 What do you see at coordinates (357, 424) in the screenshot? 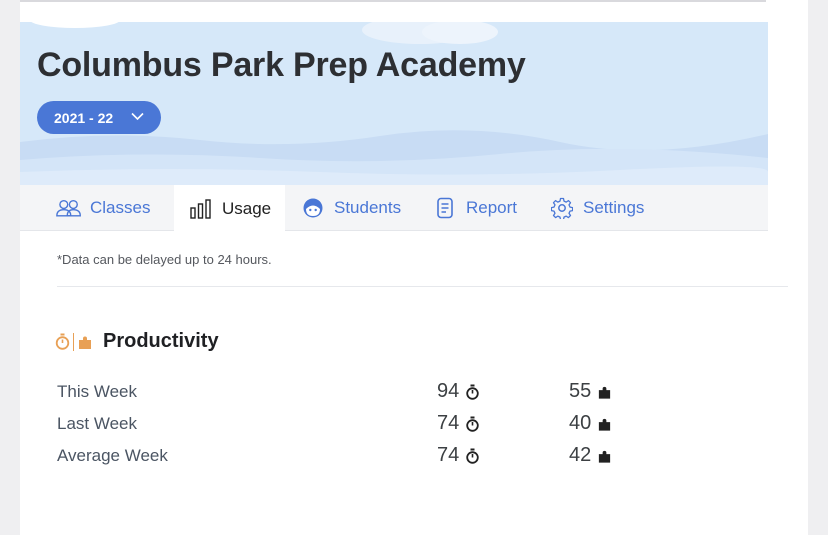
I see `productivity-row-last-week: Last Week 74 40` at bounding box center [357, 424].